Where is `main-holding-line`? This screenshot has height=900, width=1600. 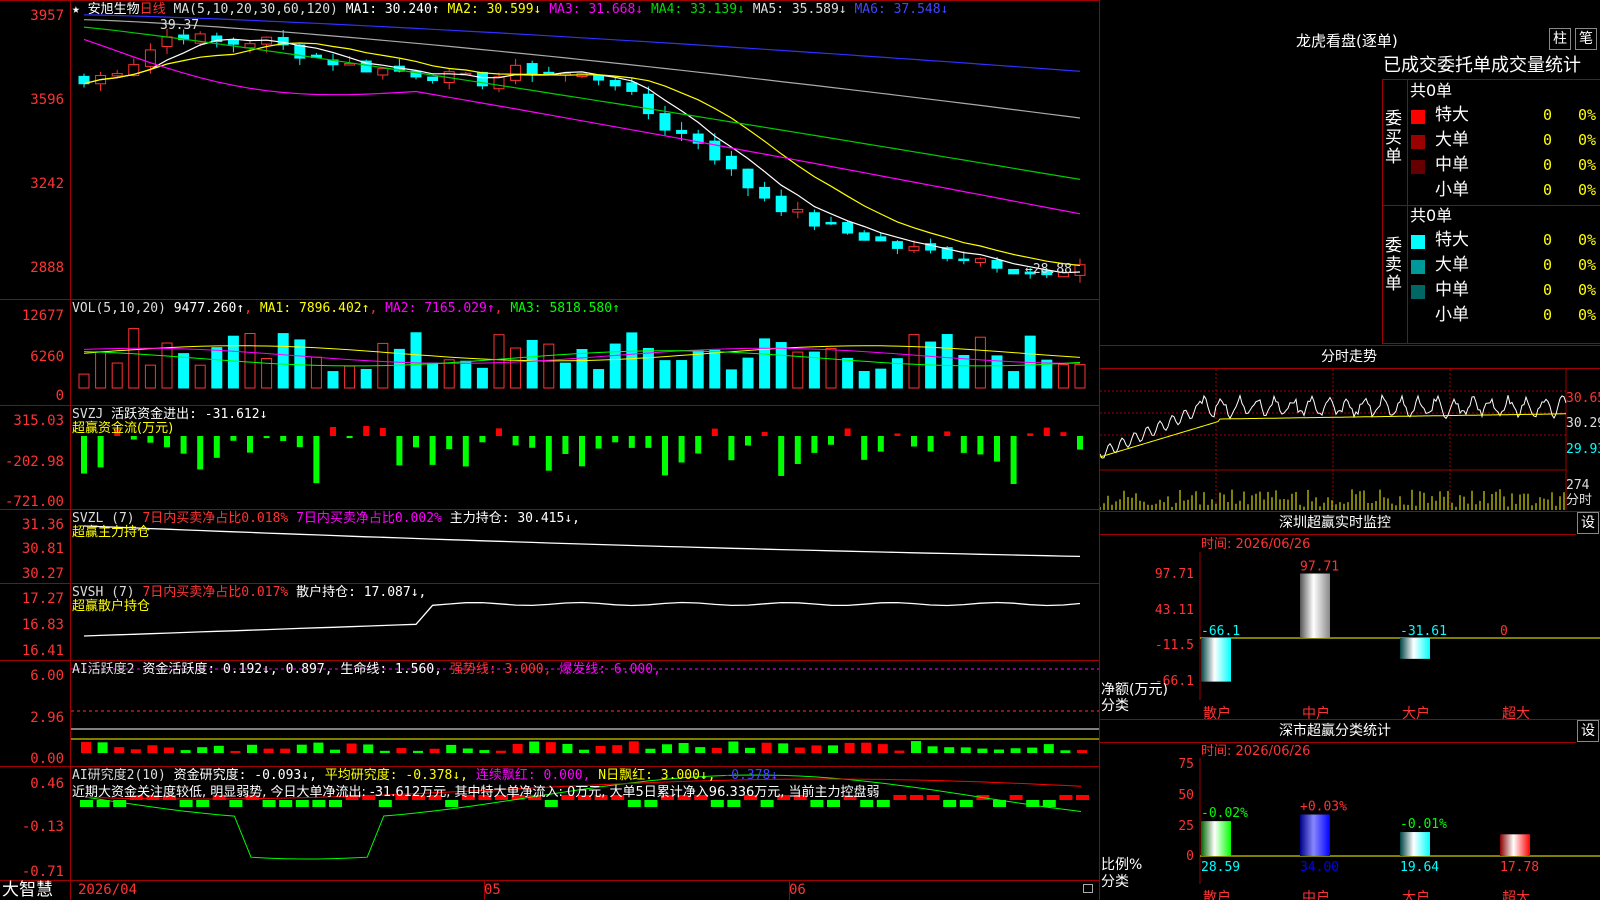
main-holding-line is located at coordinates (582, 541).